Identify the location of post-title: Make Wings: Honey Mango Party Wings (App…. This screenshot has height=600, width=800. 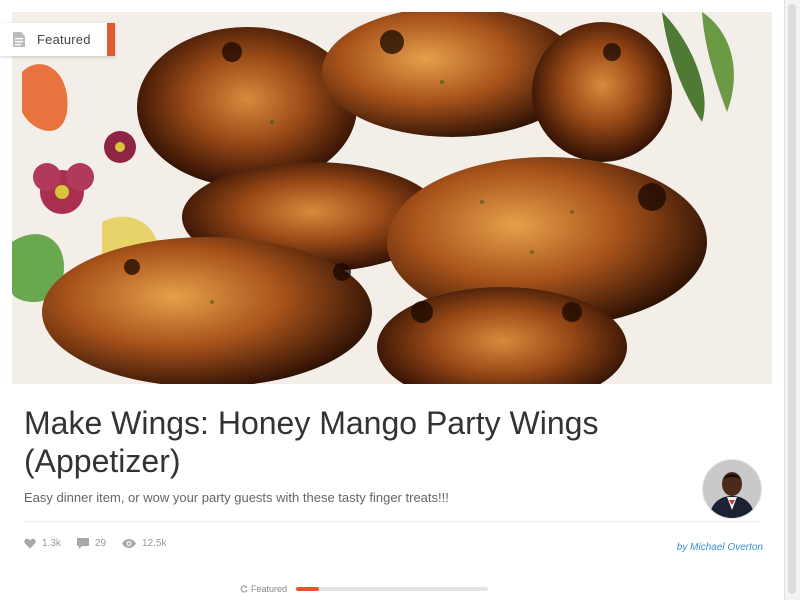
(344, 442).